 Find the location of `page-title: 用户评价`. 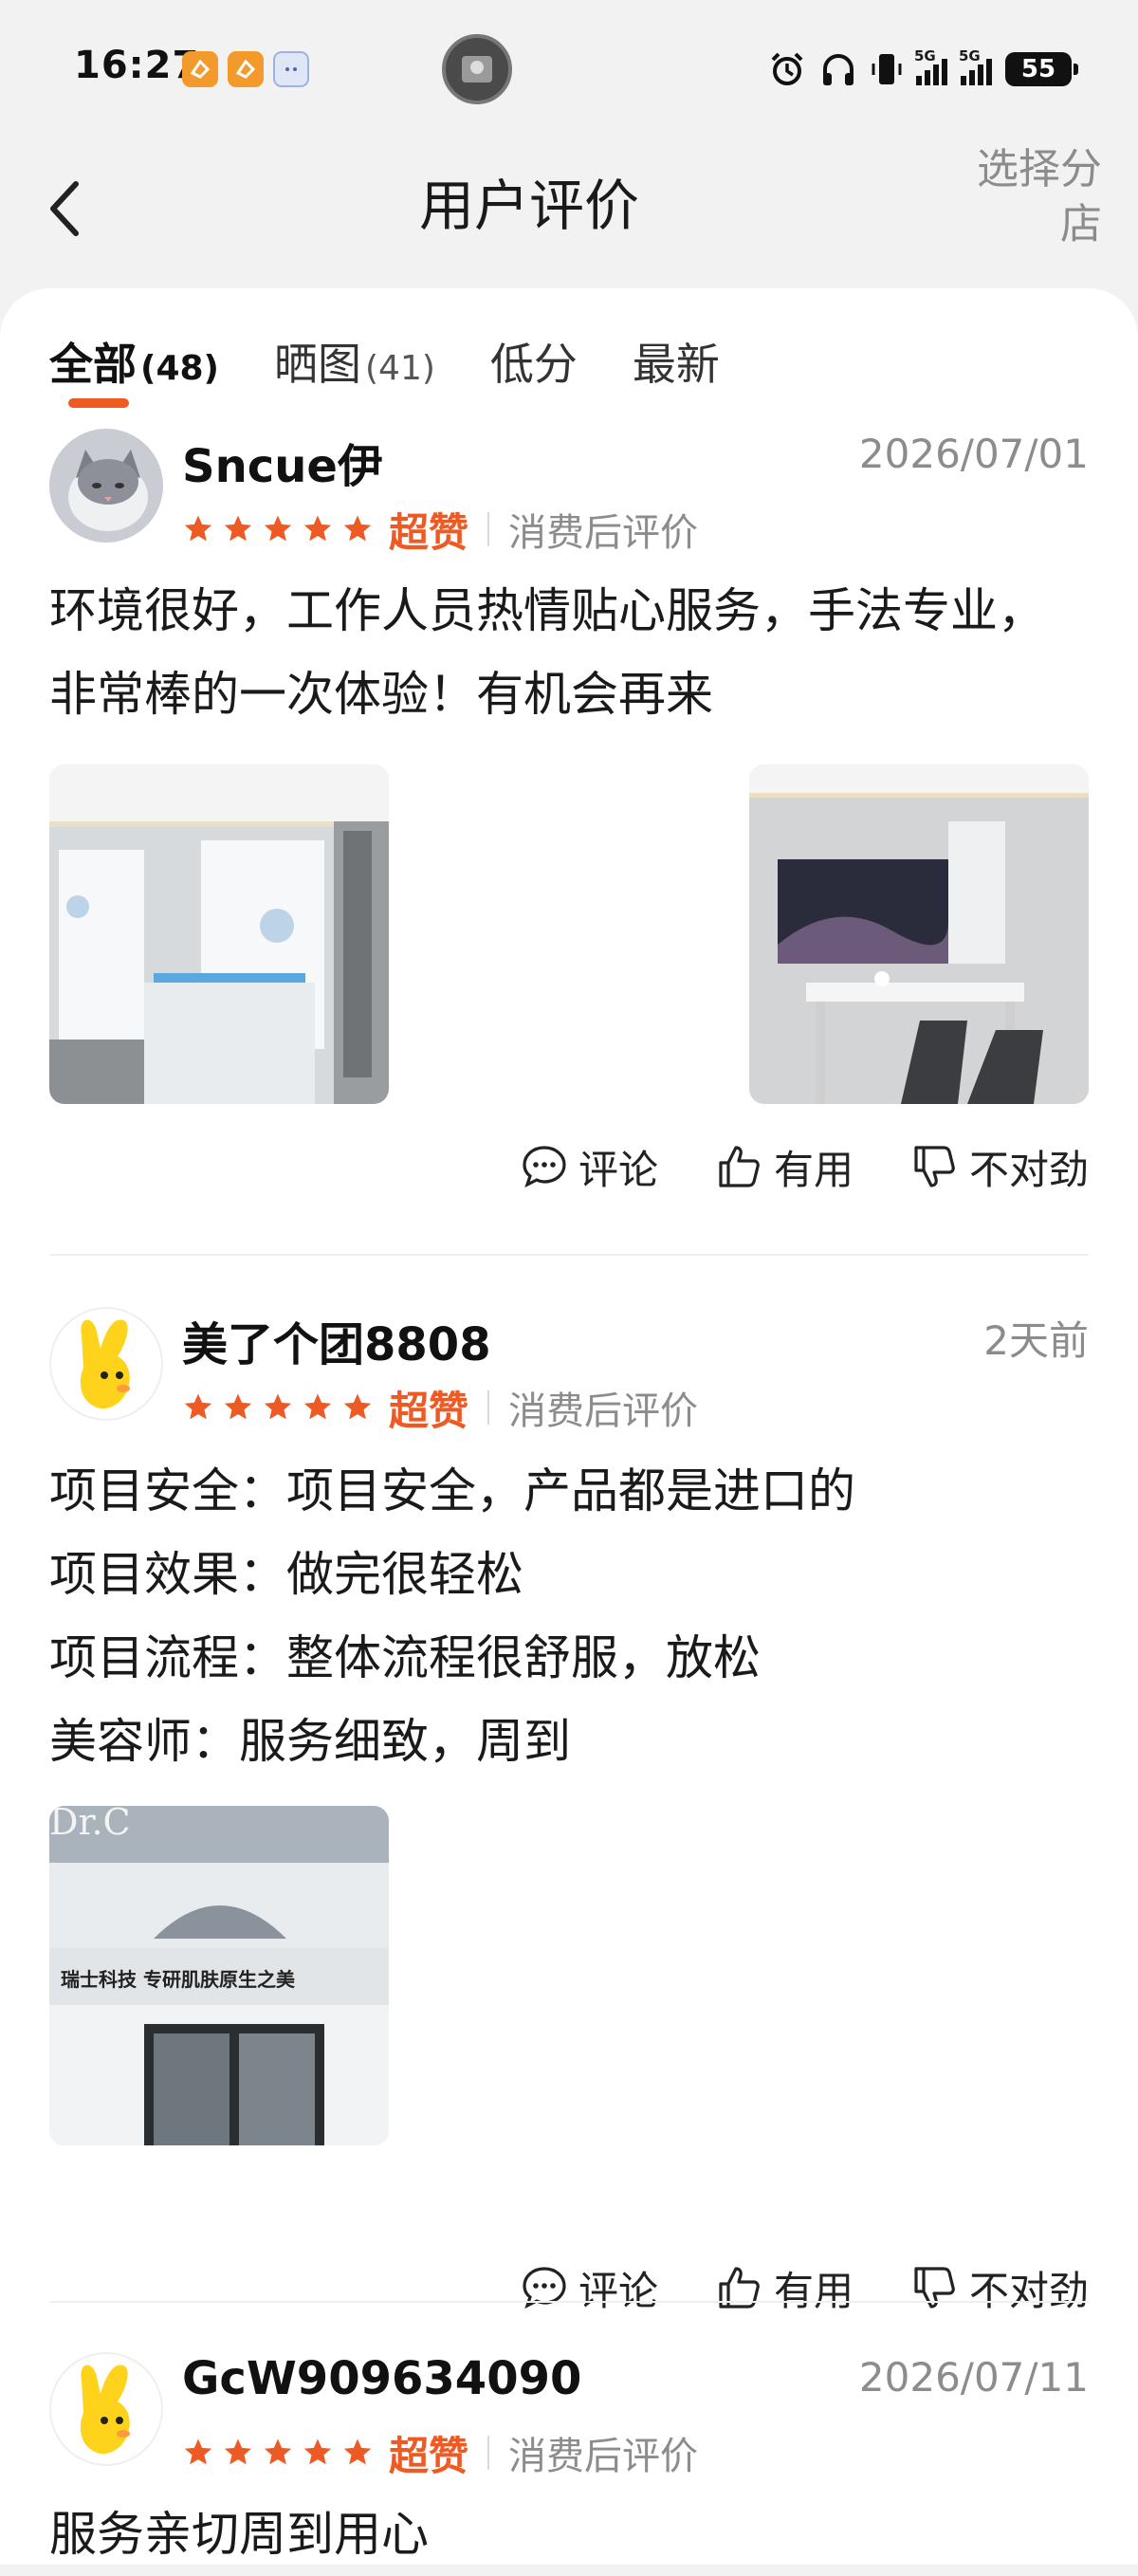

page-title: 用户评价 is located at coordinates (528, 206).